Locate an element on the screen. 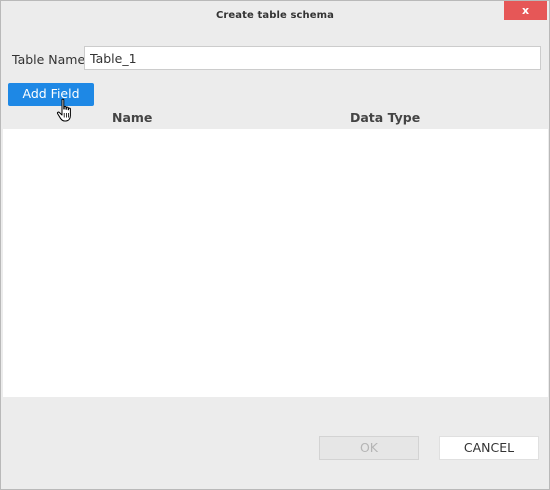  table-name-label: Table Name is located at coordinates (49, 59).